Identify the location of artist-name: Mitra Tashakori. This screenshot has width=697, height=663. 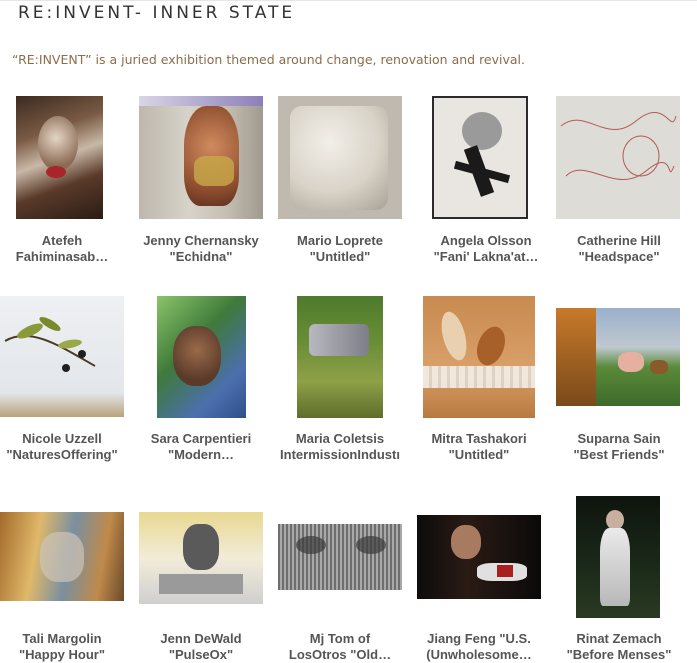
(479, 438).